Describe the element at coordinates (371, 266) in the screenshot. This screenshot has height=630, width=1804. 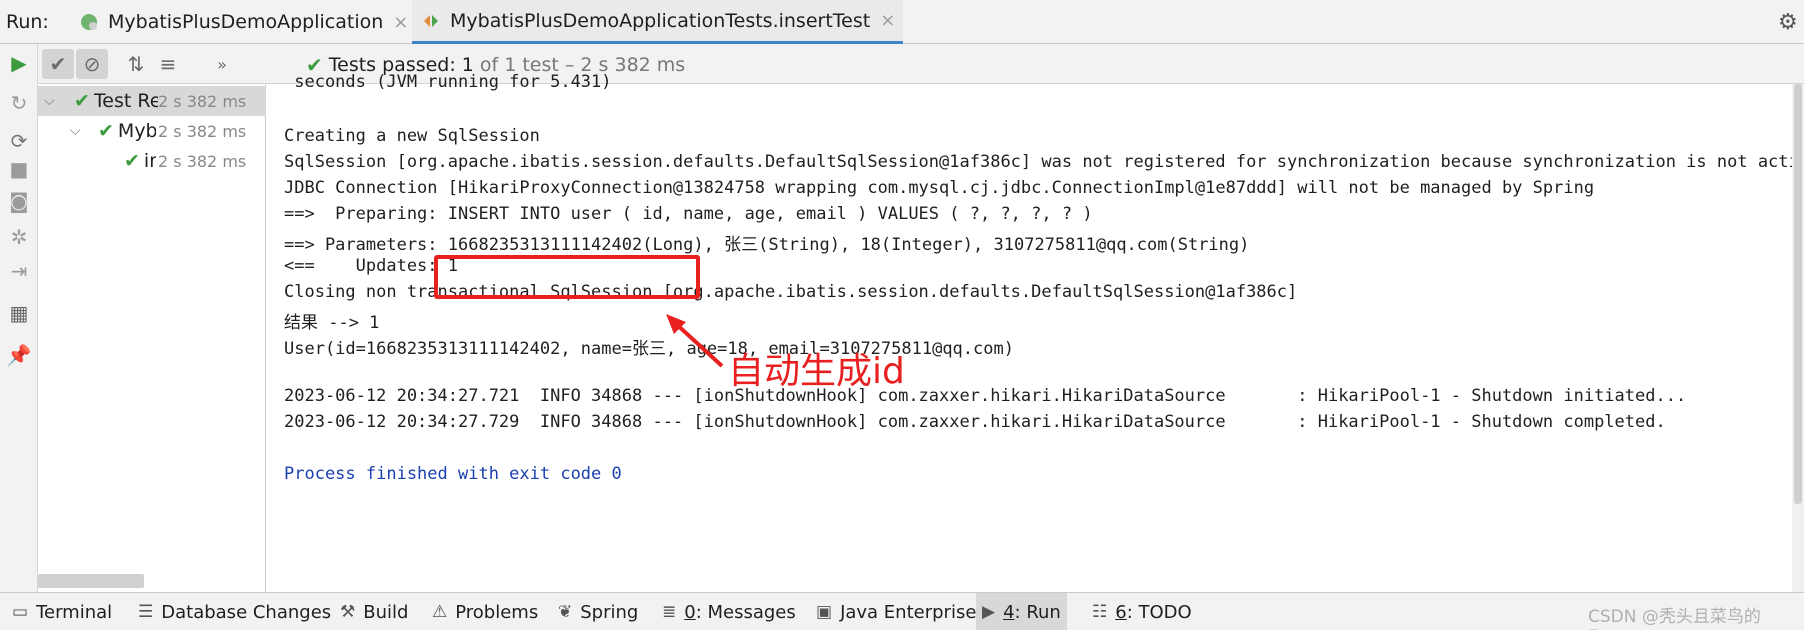
I see `console-line: <== Updates: 1` at that location.